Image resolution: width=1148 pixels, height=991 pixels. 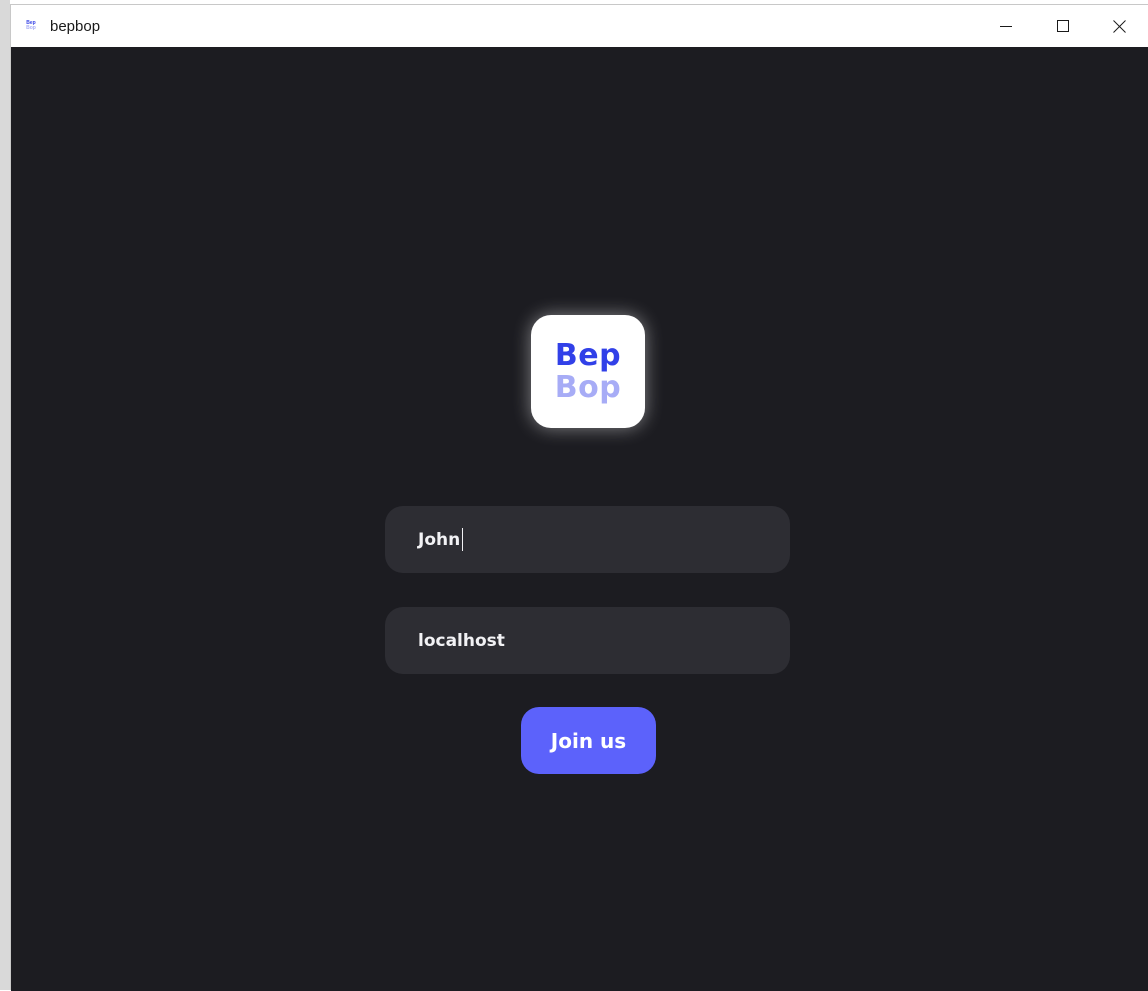 What do you see at coordinates (463, 539) in the screenshot?
I see `text-caret` at bounding box center [463, 539].